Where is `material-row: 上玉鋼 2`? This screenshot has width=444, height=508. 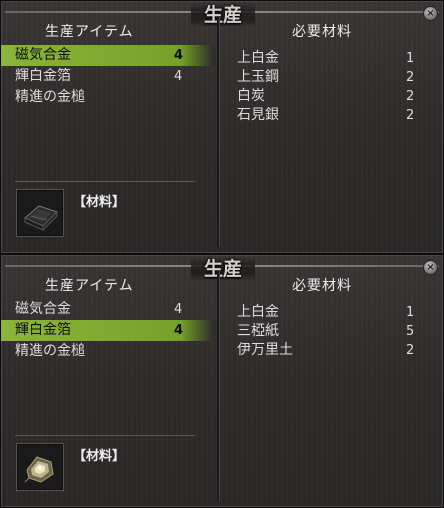 material-row: 上玉鋼 2 is located at coordinates (332, 77).